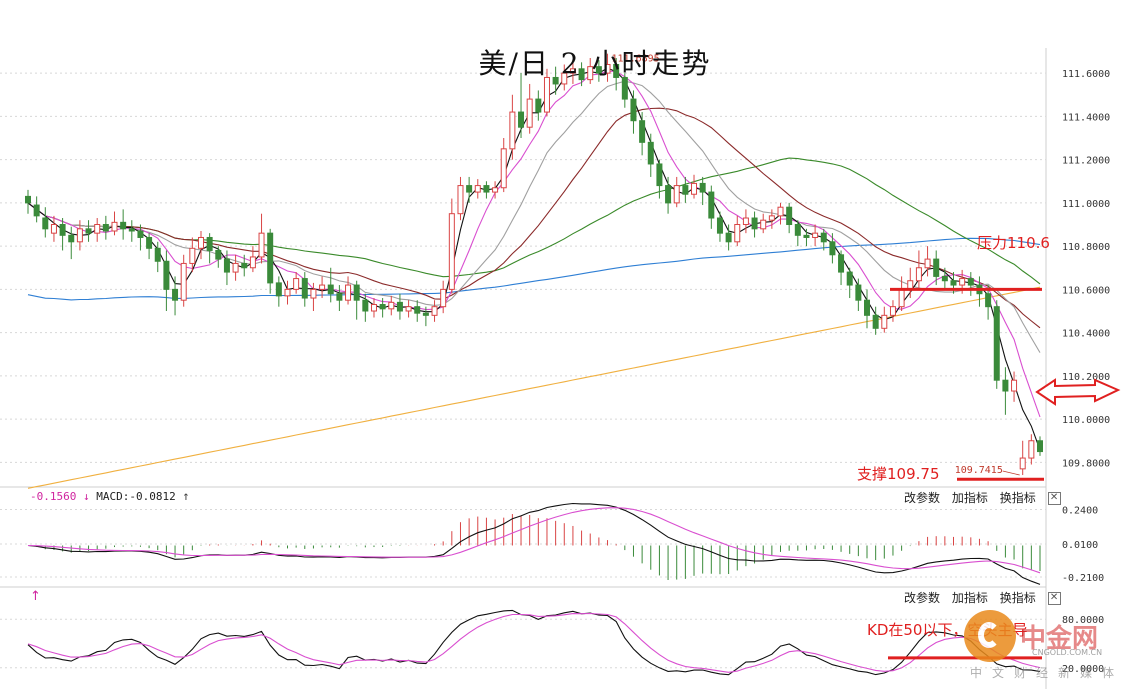 This screenshot has height=689, width=1124. I want to click on kd-toolbar: 改参数 加指标 换指标 ✕, so click(986, 597).